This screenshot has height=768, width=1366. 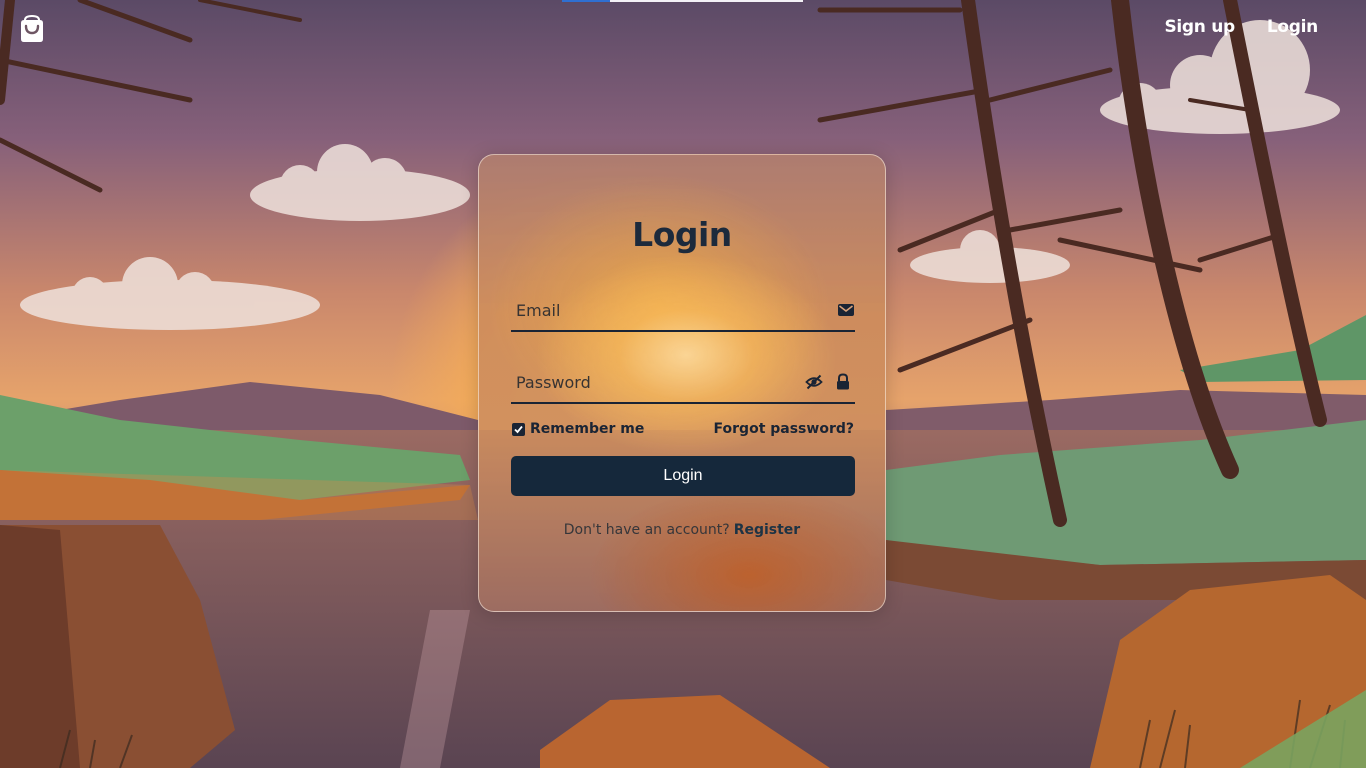 What do you see at coordinates (767, 530) in the screenshot?
I see `register-link: Register` at bounding box center [767, 530].